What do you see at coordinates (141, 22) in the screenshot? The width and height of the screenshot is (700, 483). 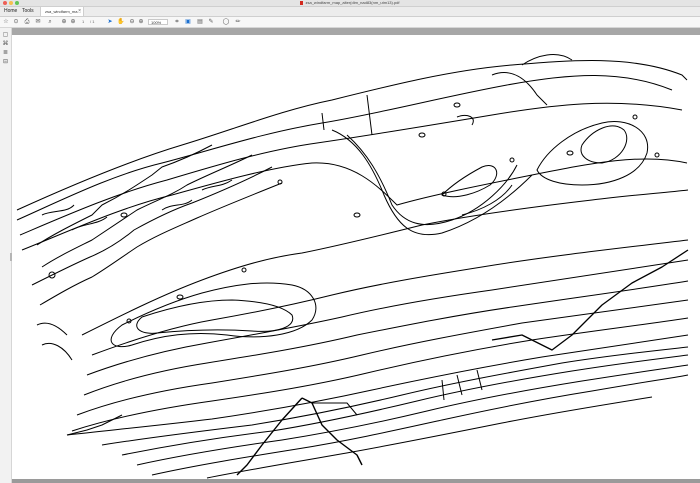 I see `zoom-in-icon: ⊕` at bounding box center [141, 22].